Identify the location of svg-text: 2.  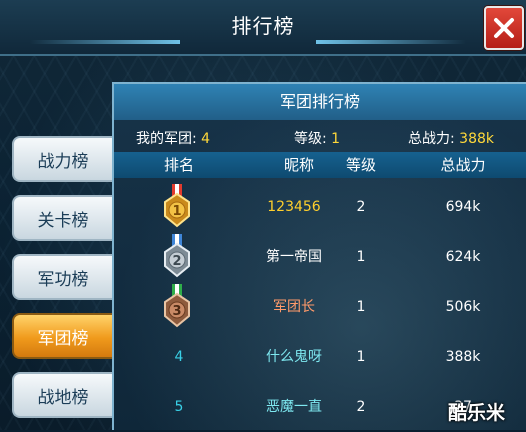
(176, 261).